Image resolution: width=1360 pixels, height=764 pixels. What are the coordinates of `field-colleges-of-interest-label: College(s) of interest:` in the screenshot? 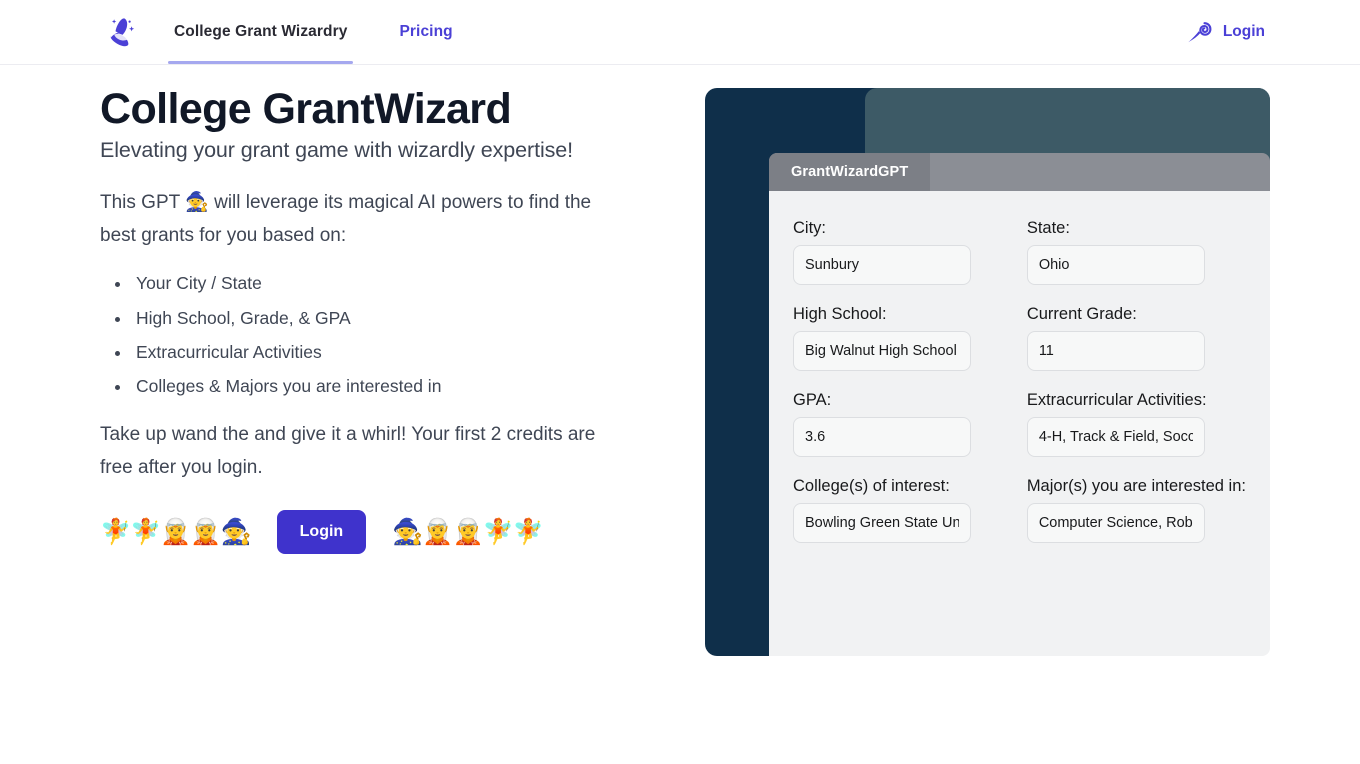 It's located at (871, 486).